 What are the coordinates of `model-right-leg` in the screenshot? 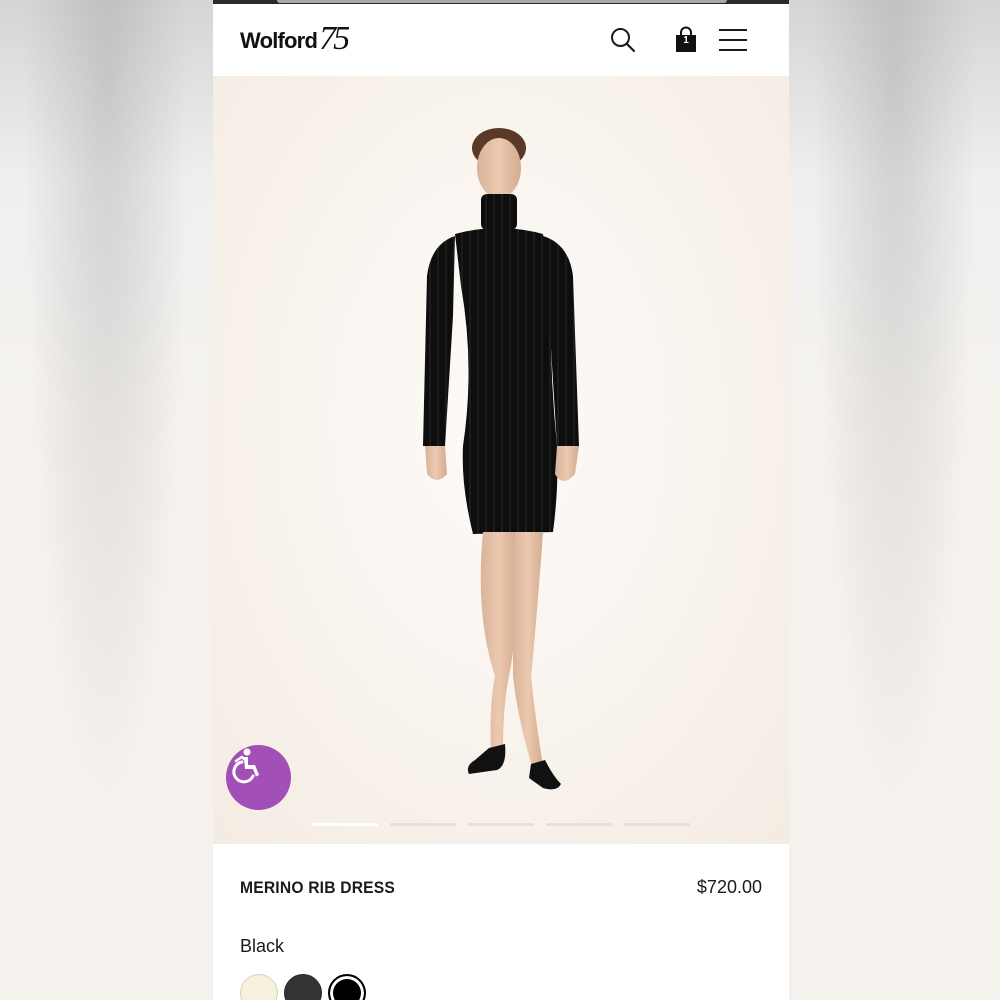 It's located at (528, 651).